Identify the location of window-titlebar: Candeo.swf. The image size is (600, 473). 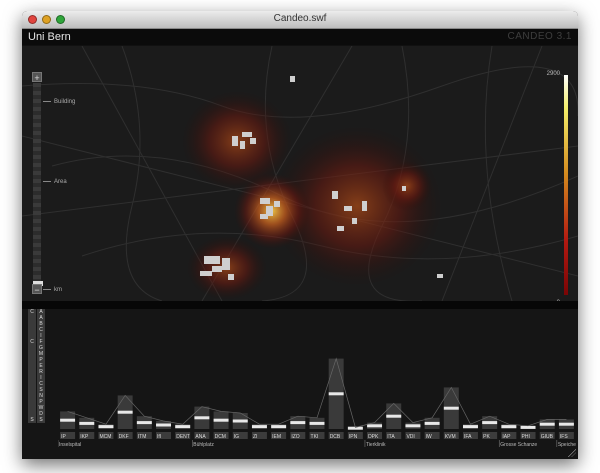
(300, 20).